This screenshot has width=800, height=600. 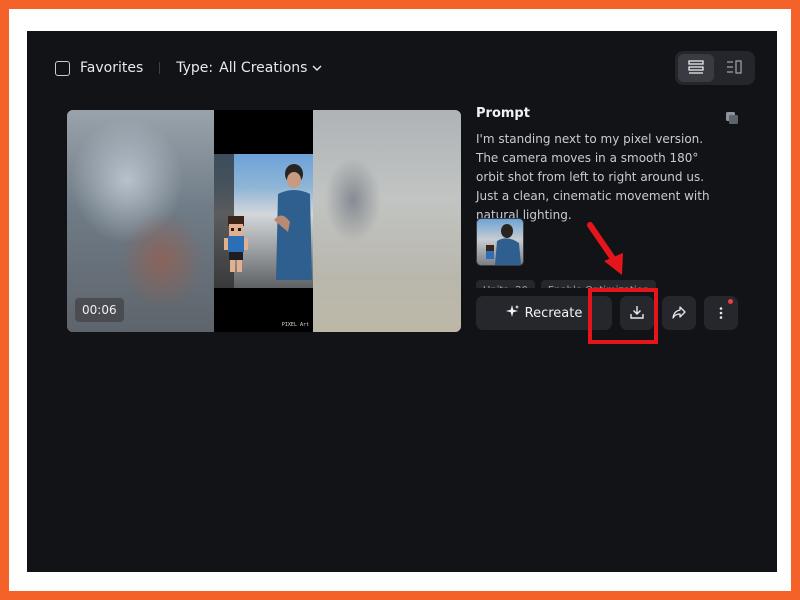 I want to click on more-icon, so click(x=721, y=313).